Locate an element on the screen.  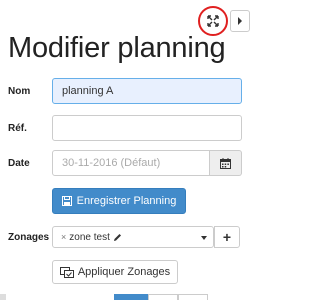
plus-icon: + is located at coordinates (227, 237).